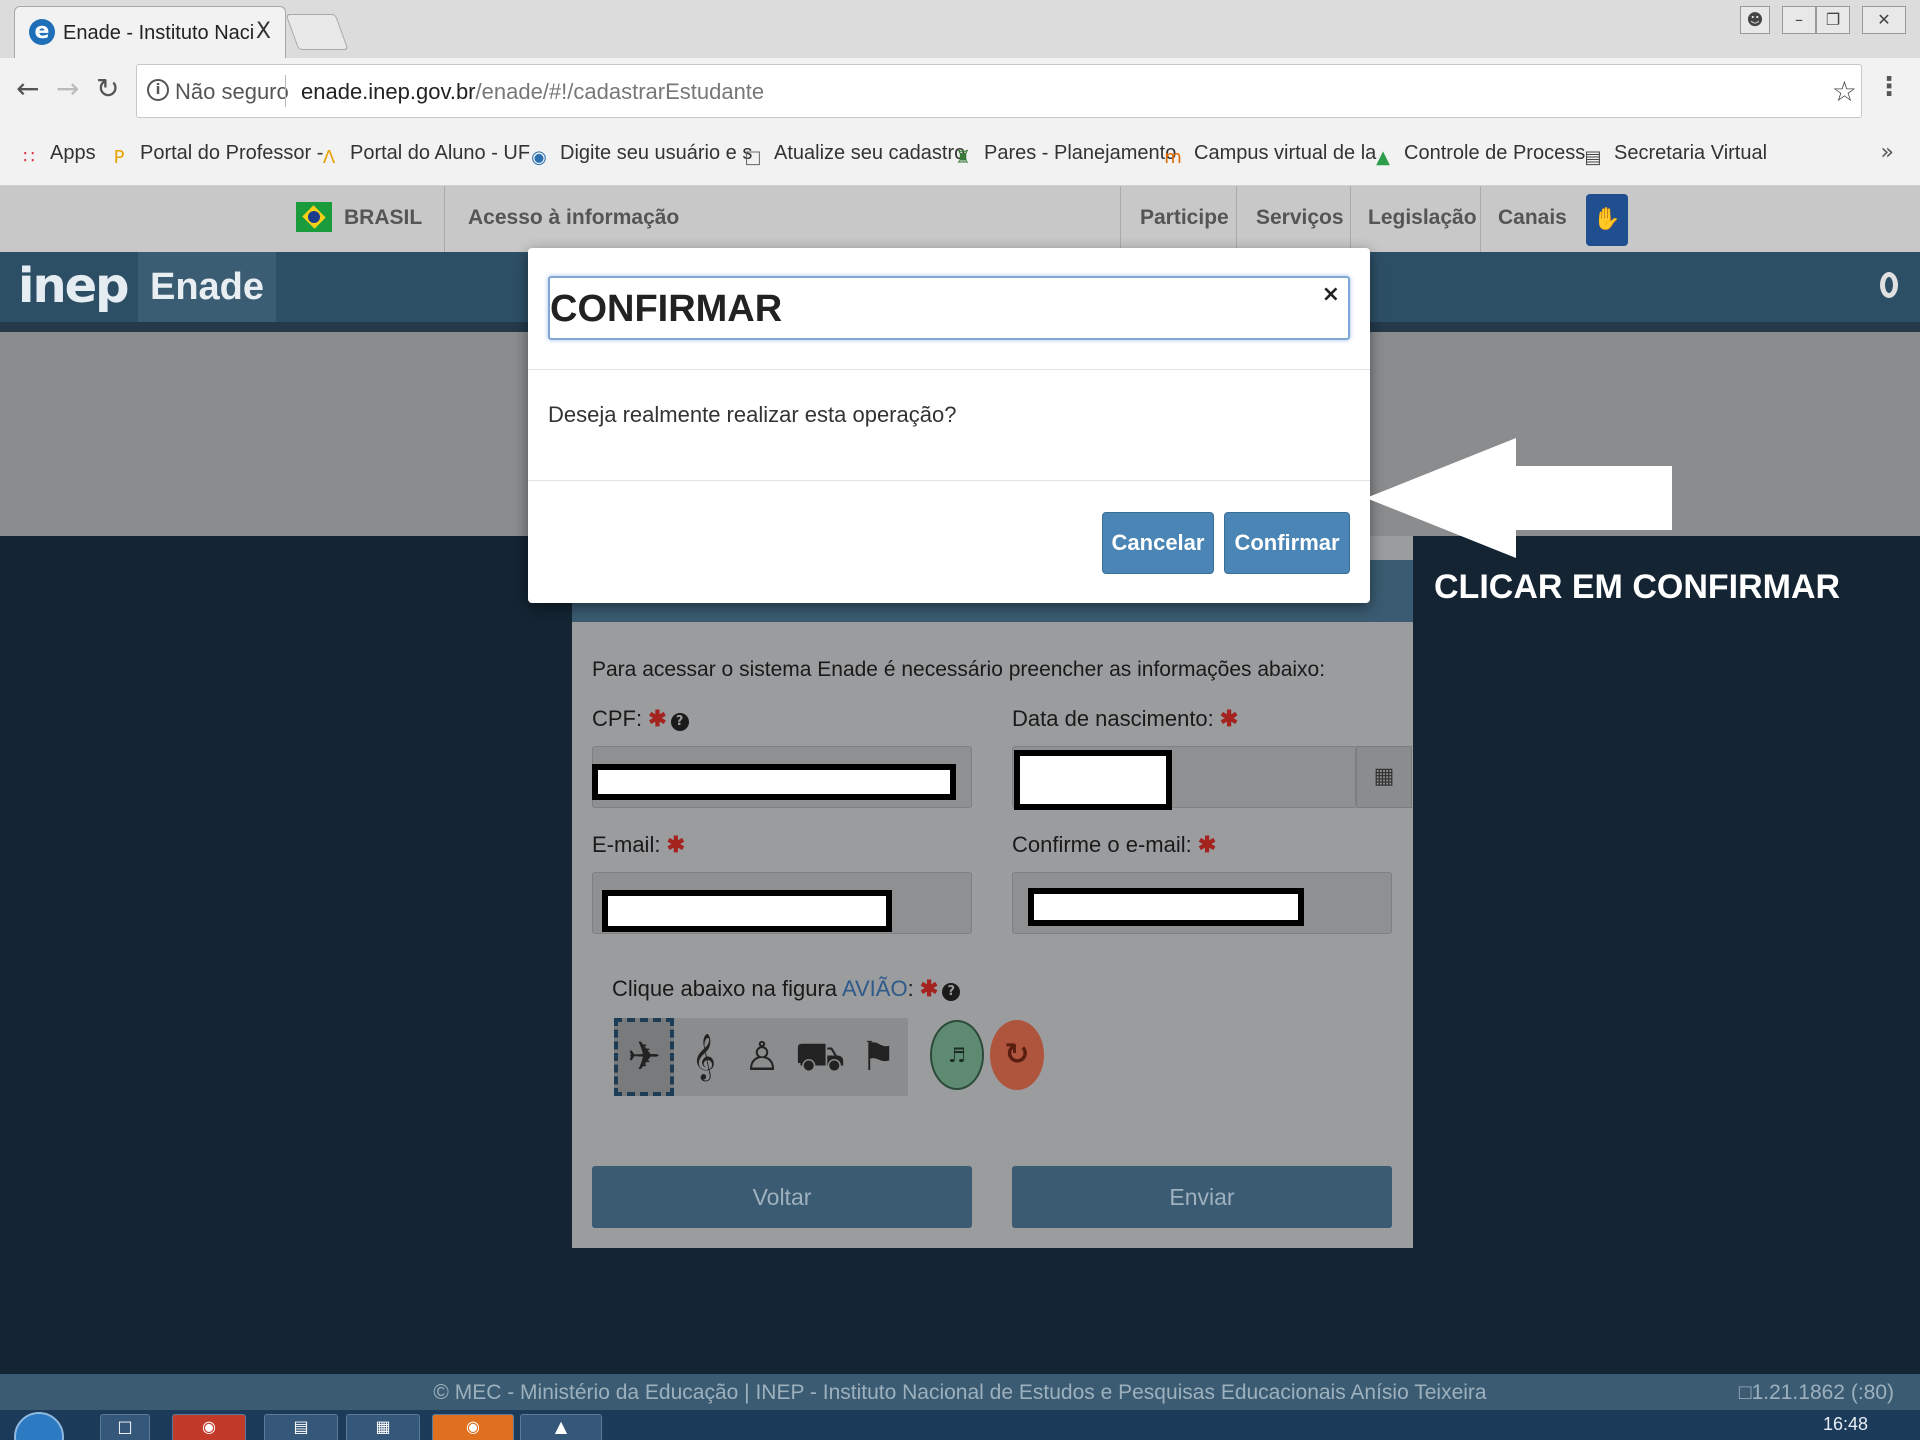  I want to click on info-icon: i, so click(158, 90).